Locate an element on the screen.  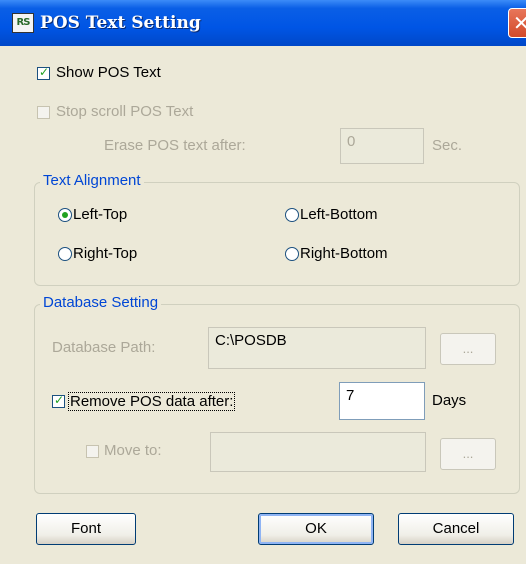
remove-pos-data-checkbox: ✓ is located at coordinates (58, 400).